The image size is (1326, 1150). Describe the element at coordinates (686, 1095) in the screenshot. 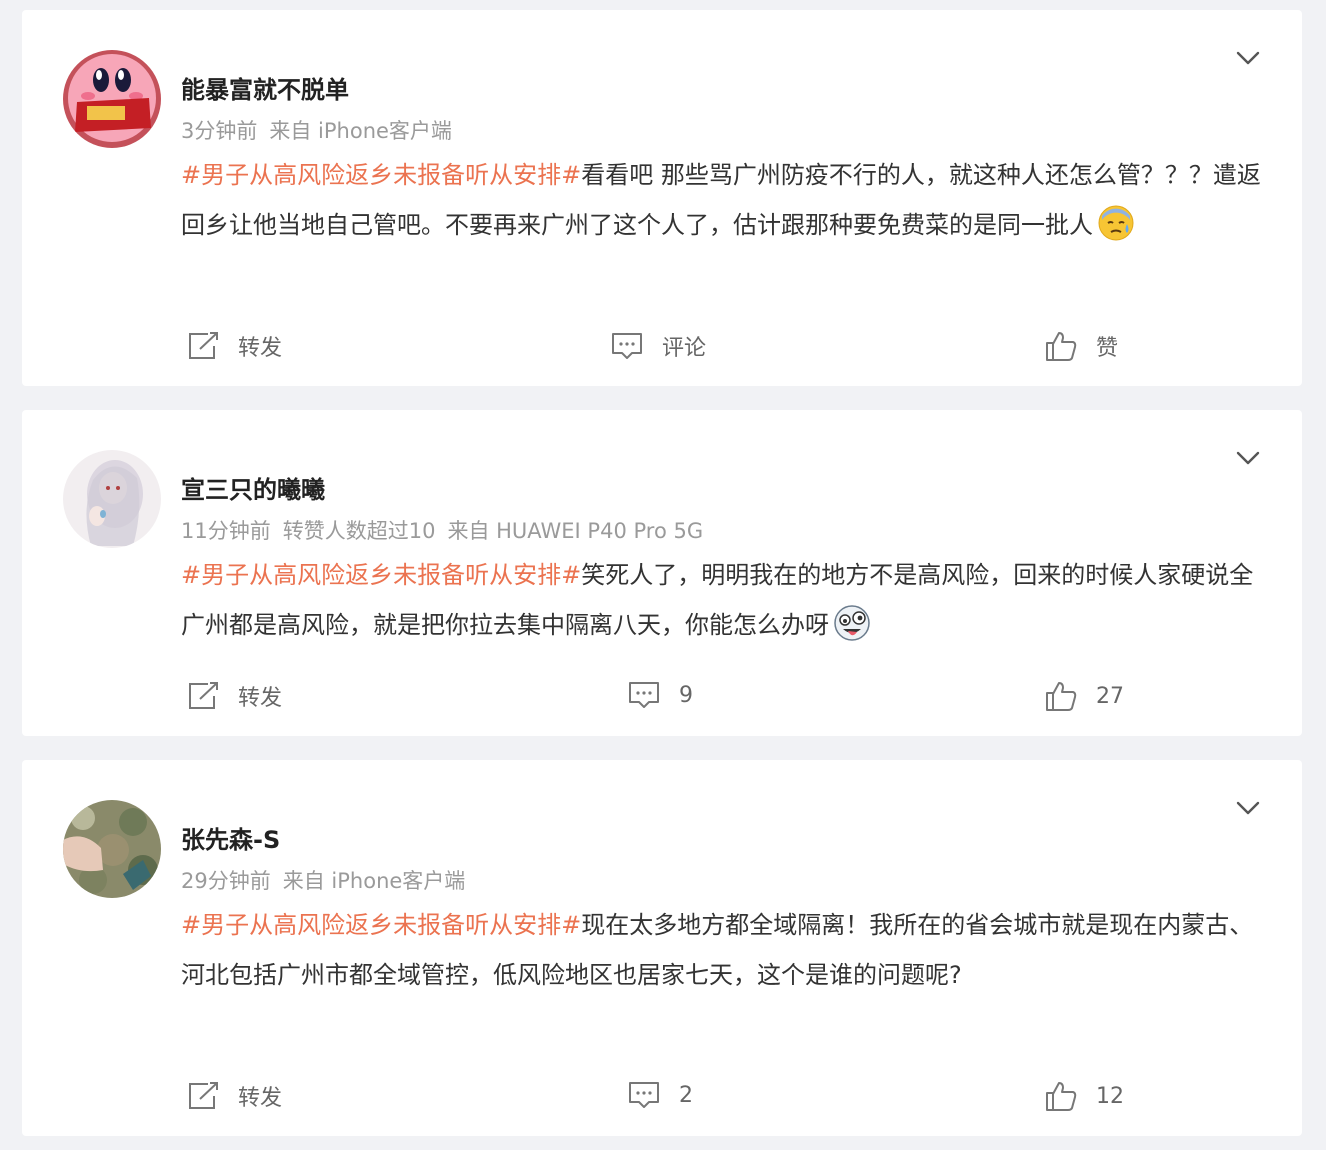

I see `comment-count: 2` at that location.